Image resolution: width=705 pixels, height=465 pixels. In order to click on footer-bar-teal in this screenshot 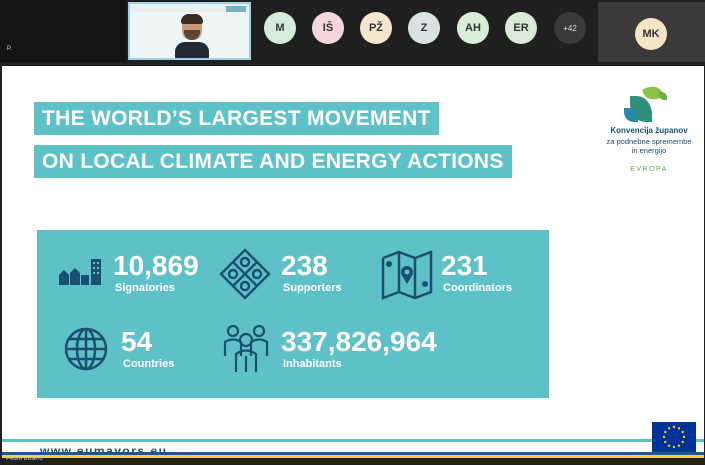, I will do `click(353, 440)`.